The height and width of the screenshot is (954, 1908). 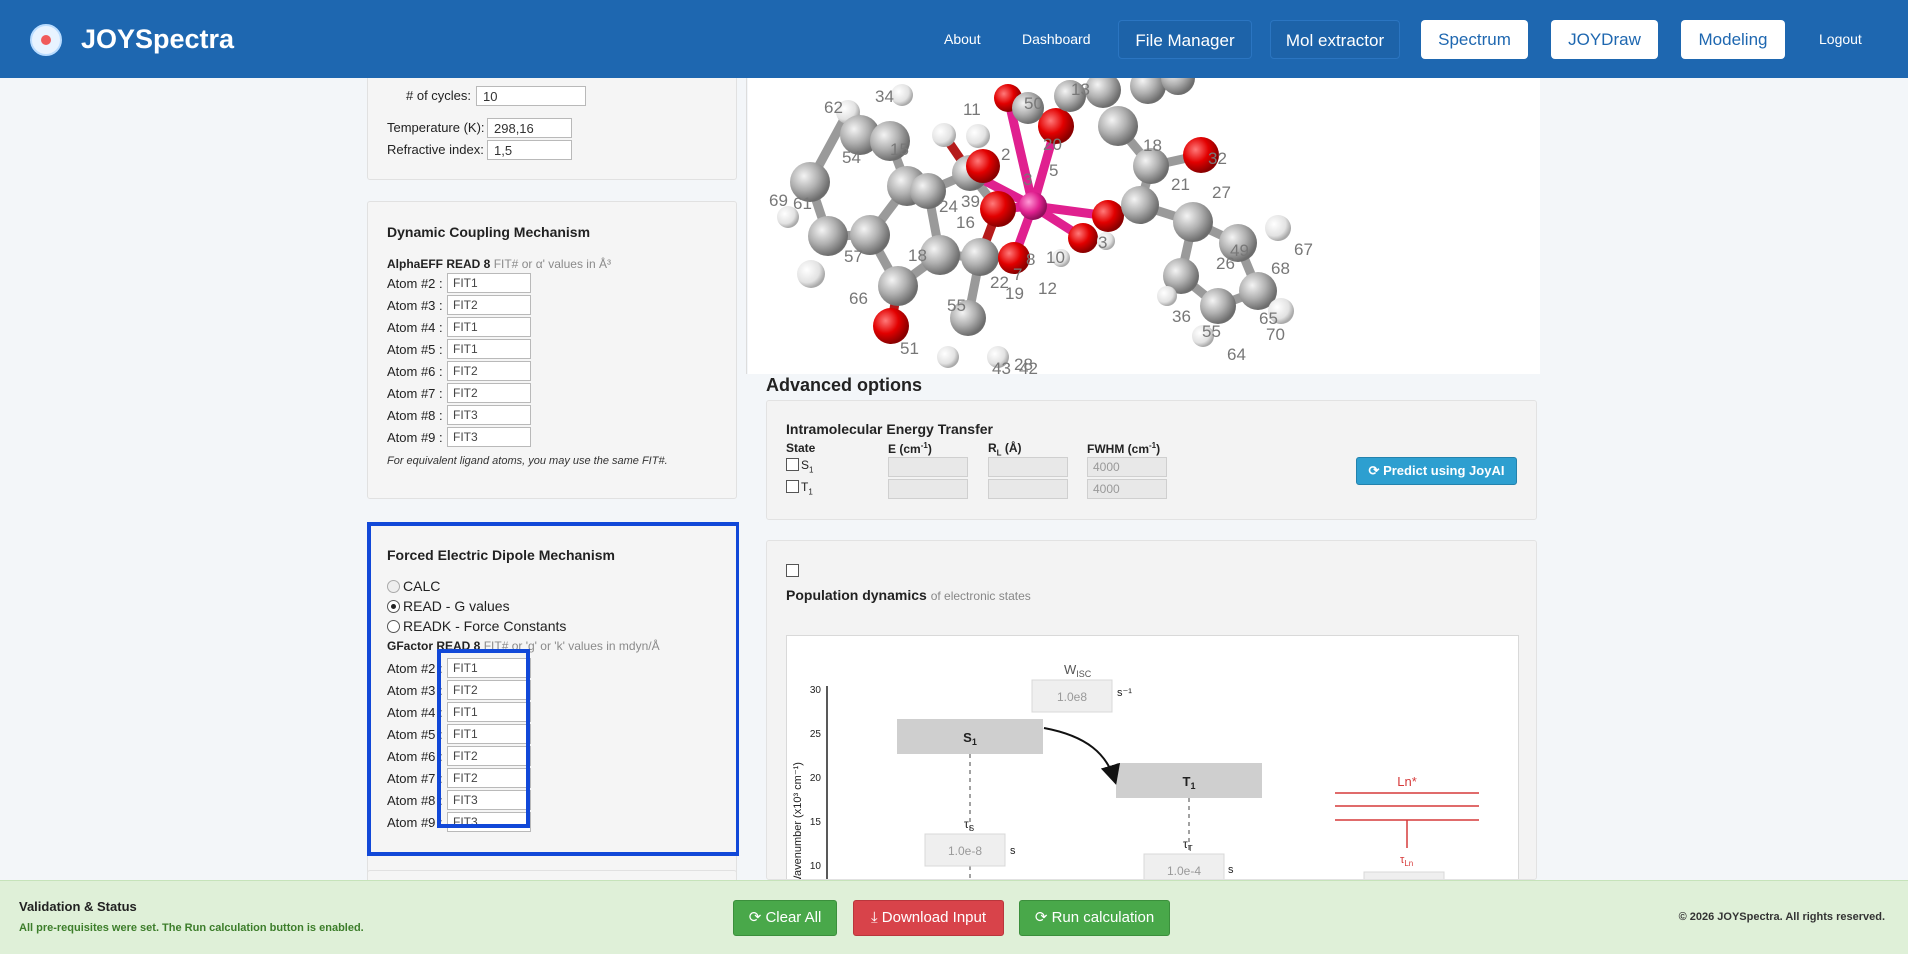 What do you see at coordinates (1027, 179) in the screenshot?
I see `atom-number-label: 3` at bounding box center [1027, 179].